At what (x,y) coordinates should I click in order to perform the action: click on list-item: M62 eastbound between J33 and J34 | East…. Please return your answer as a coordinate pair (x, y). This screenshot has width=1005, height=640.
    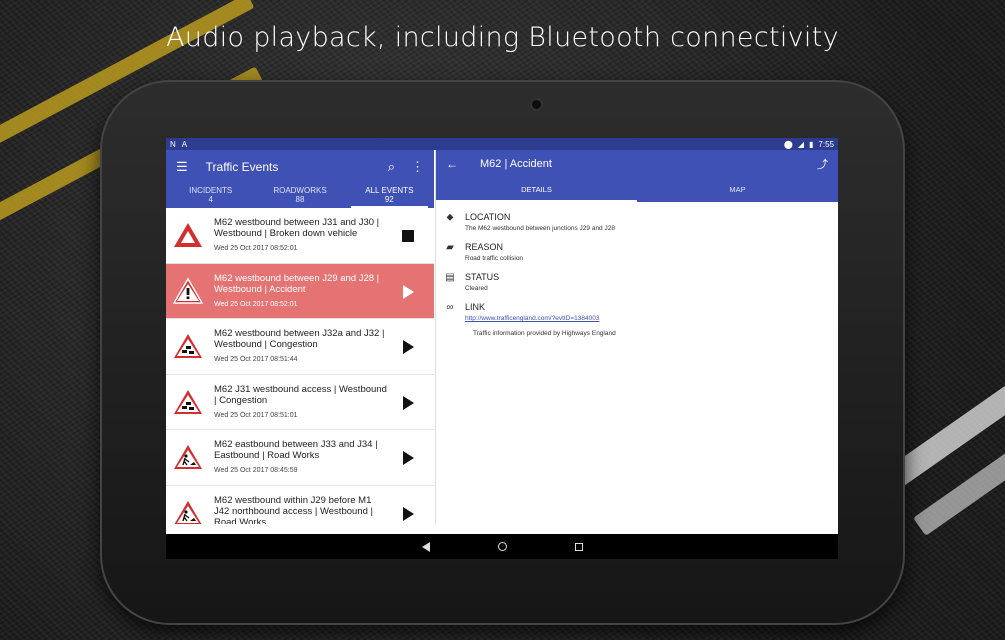
    Looking at the image, I should click on (300, 458).